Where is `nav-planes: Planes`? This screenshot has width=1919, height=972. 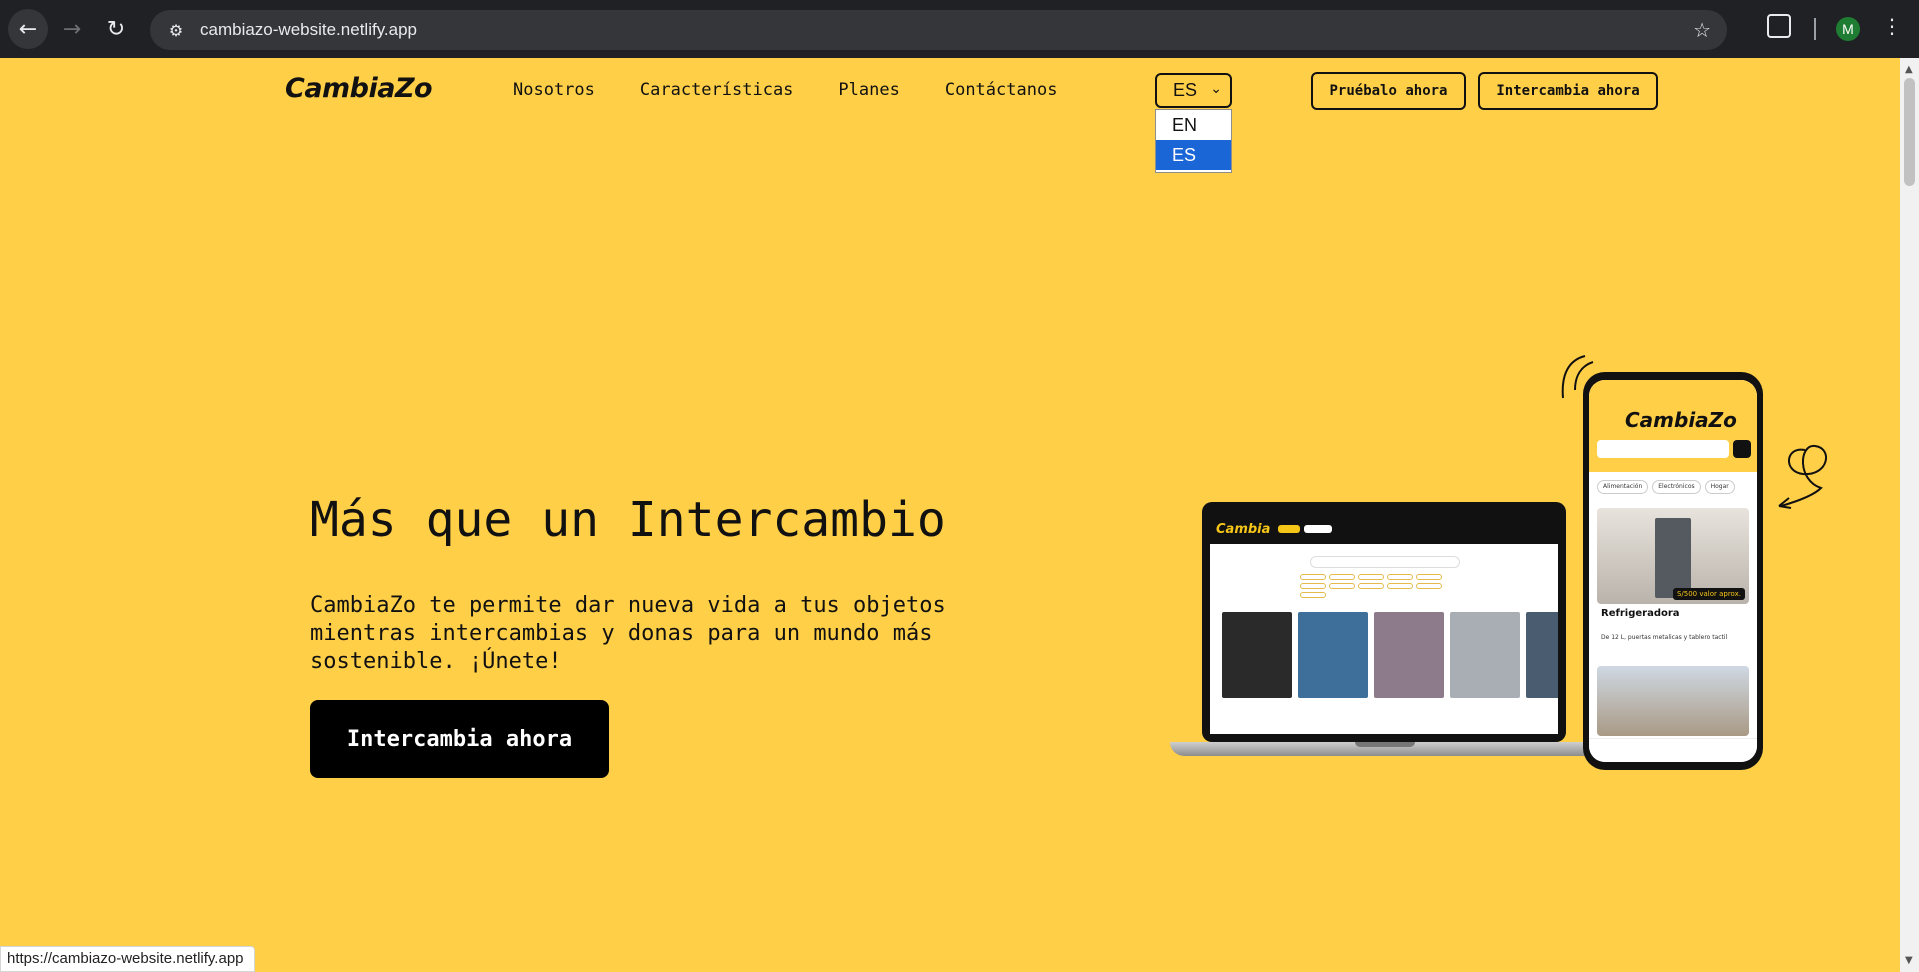
nav-planes: Planes is located at coordinates (868, 90).